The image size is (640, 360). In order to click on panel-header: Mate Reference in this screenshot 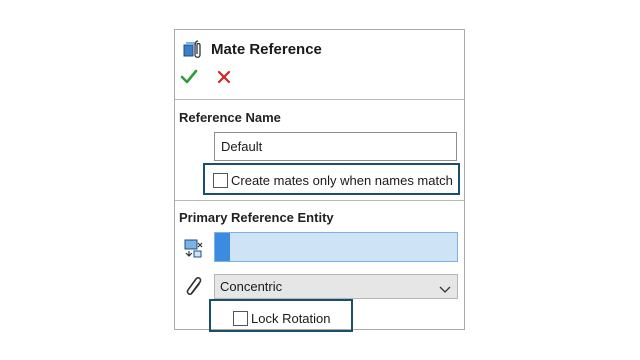, I will do `click(252, 49)`.